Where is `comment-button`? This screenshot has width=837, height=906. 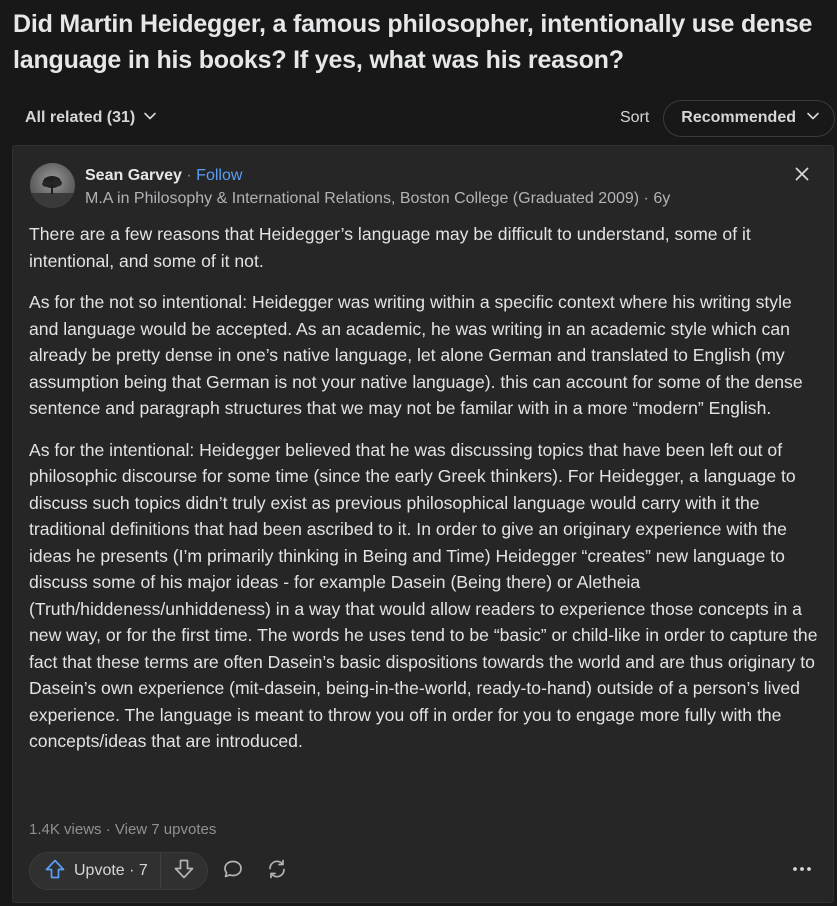
comment-button is located at coordinates (233, 871).